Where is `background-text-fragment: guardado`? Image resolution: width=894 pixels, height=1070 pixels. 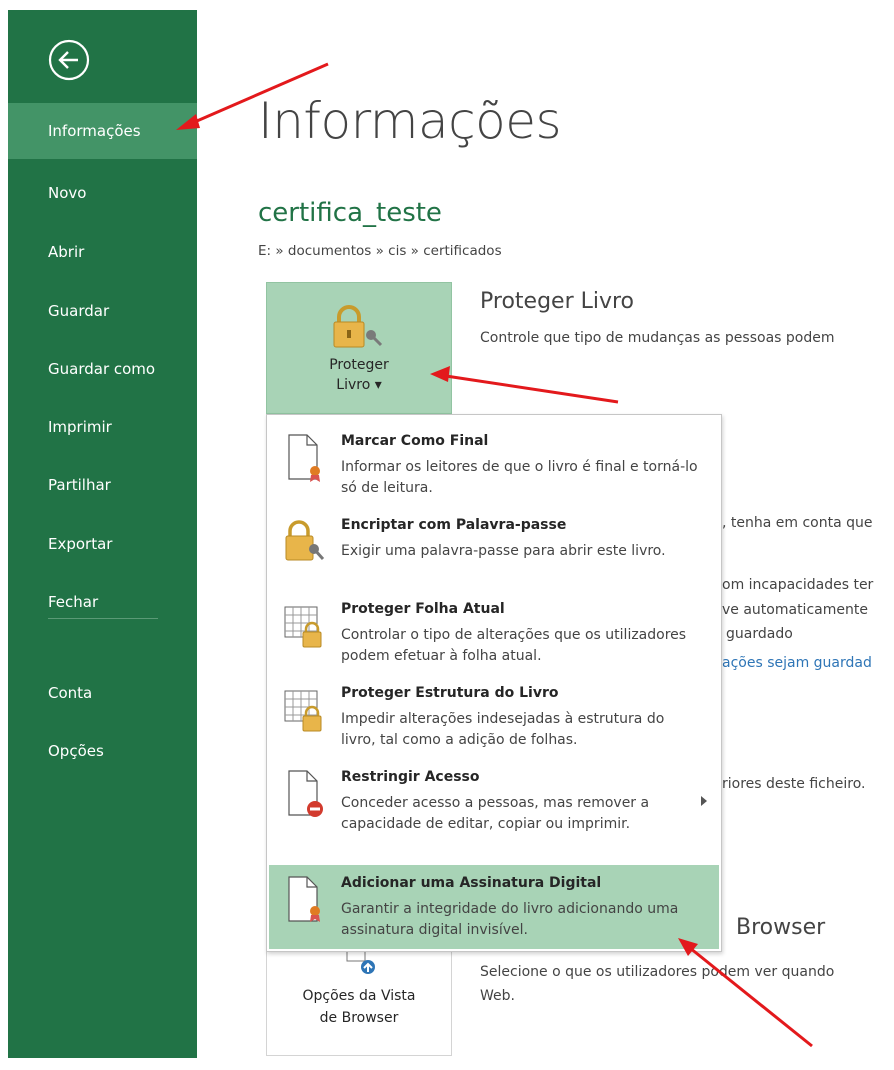
background-text-fragment: guardado is located at coordinates (759, 634).